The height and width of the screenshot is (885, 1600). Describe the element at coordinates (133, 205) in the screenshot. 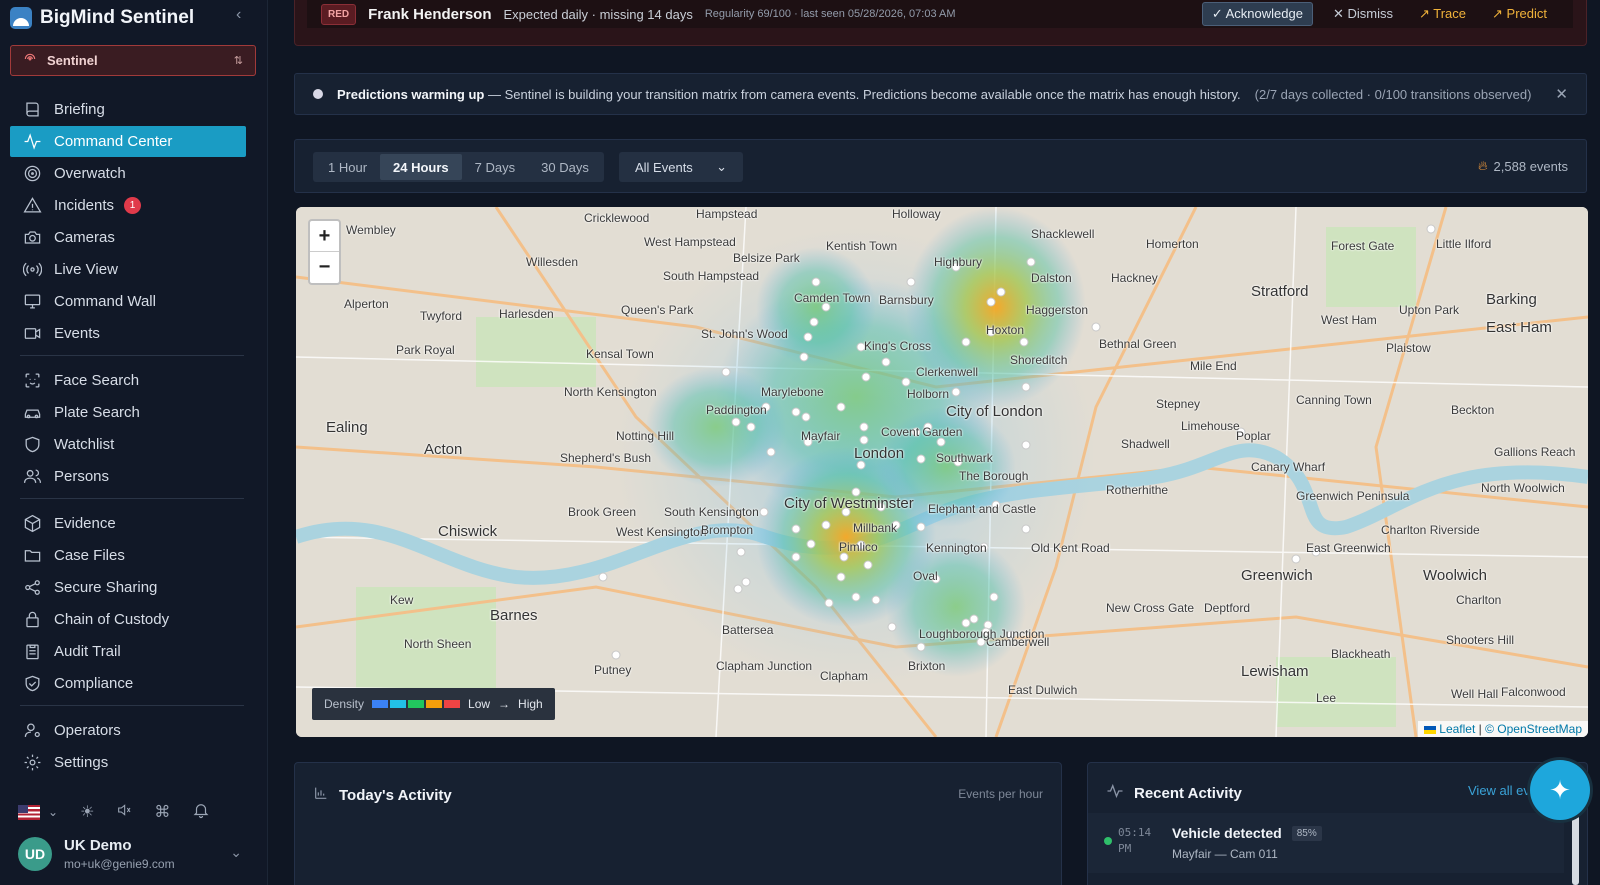

I see `sidebar-item-incidents: Incidents 1` at that location.